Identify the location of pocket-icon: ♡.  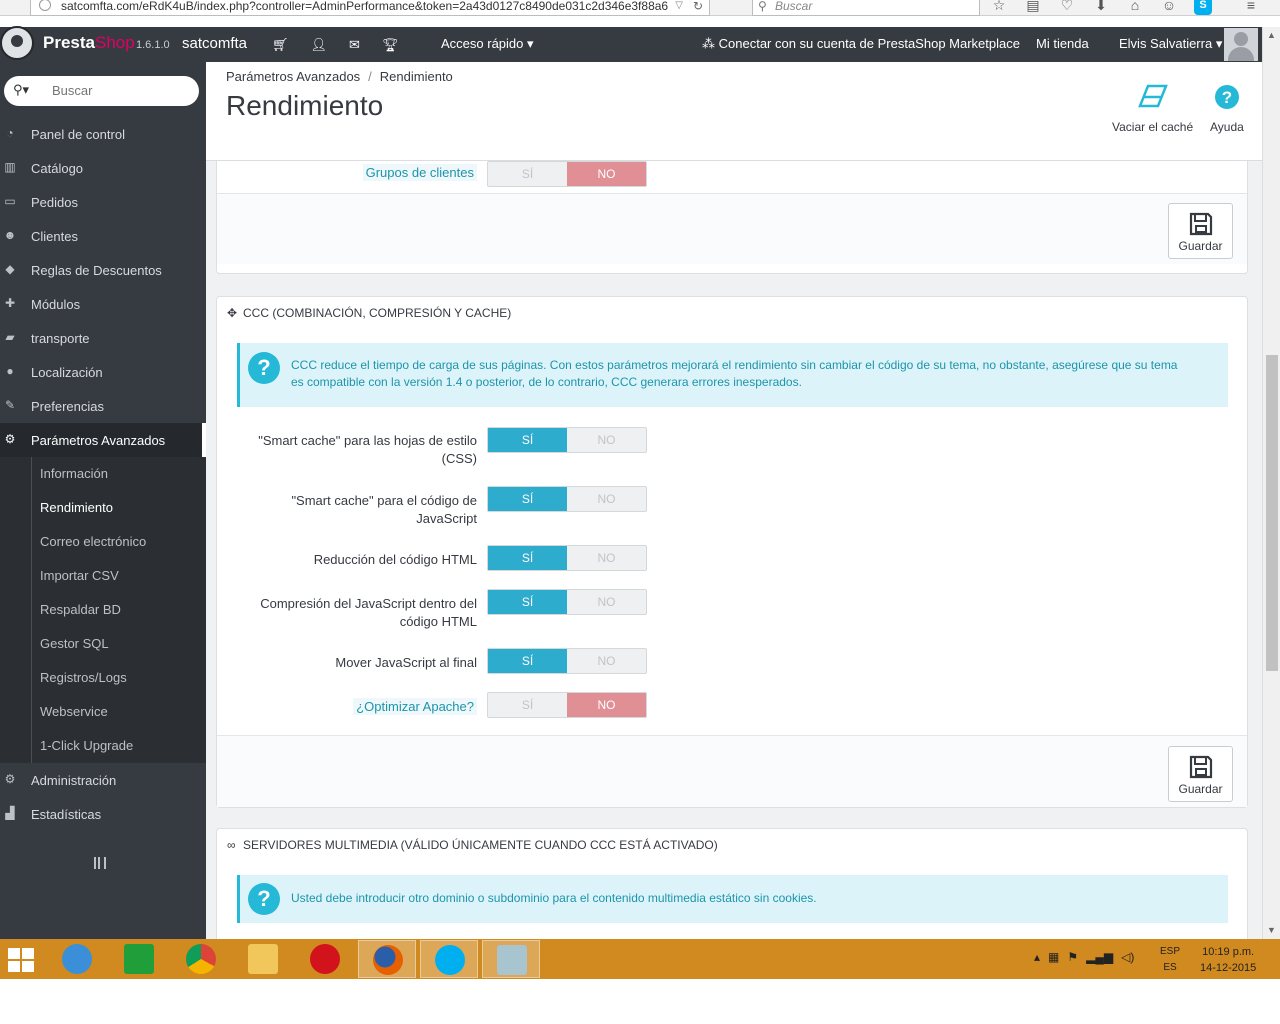
(1067, 7).